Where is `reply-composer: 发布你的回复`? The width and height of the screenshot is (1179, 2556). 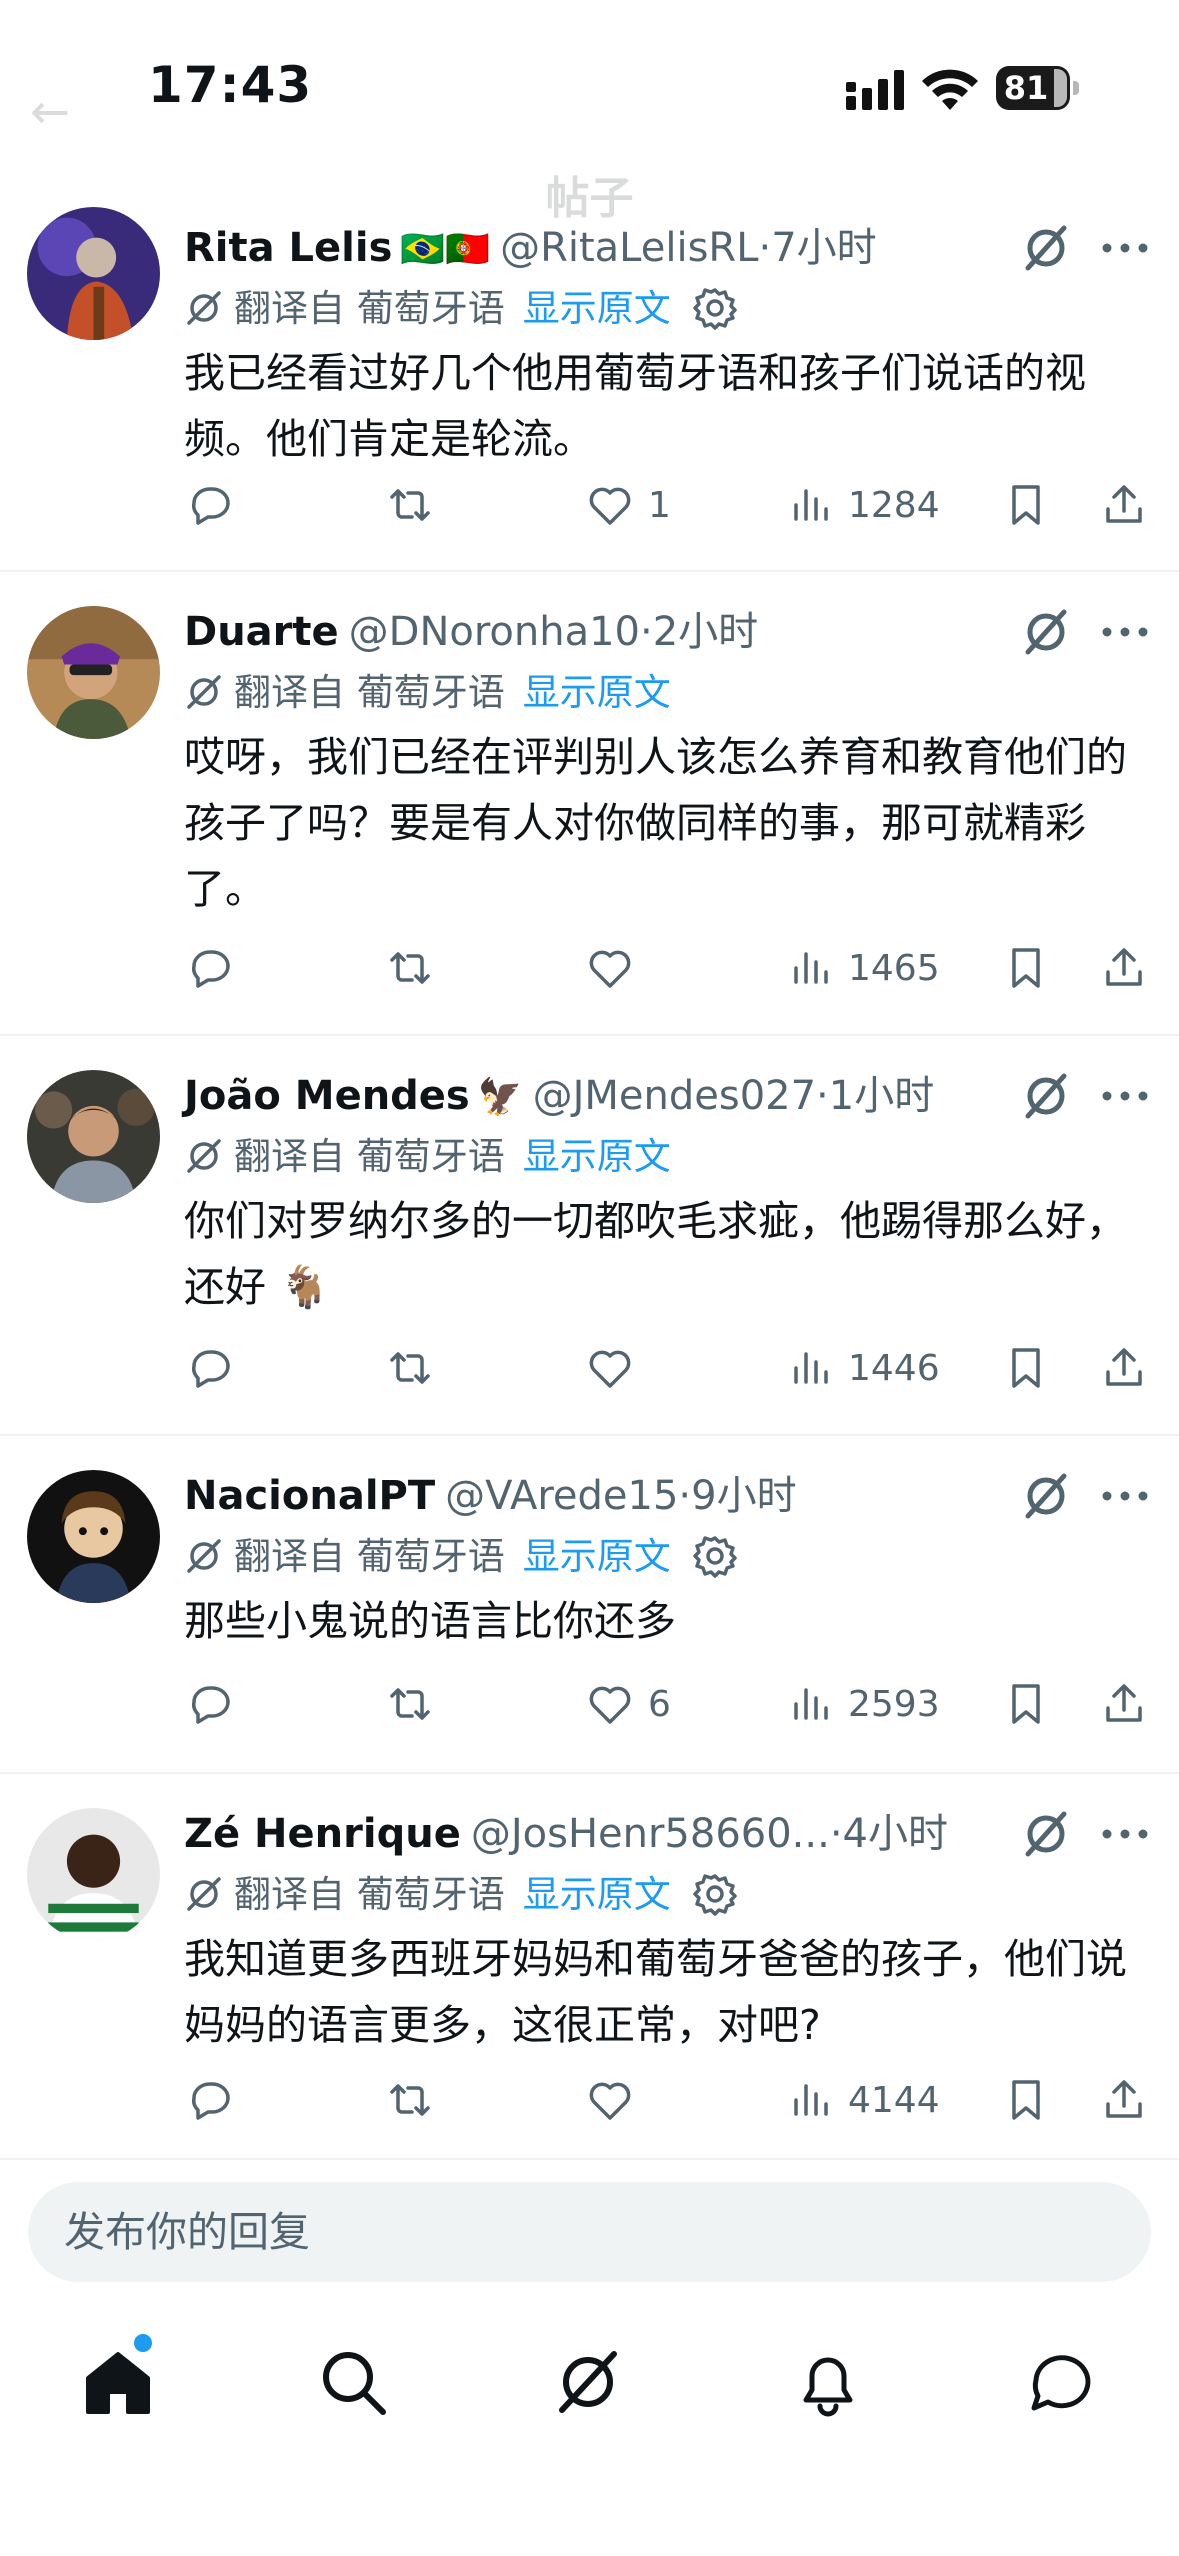 reply-composer: 发布你的回复 is located at coordinates (589, 2232).